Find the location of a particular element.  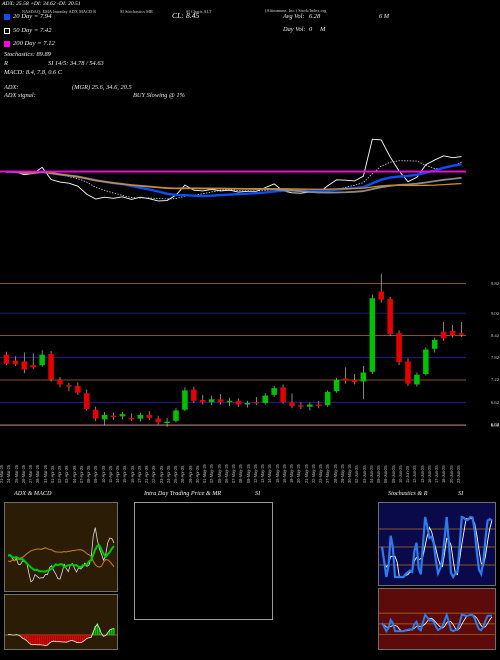

date-tick-label: 28-May-25 is located at coordinates (335, 473).